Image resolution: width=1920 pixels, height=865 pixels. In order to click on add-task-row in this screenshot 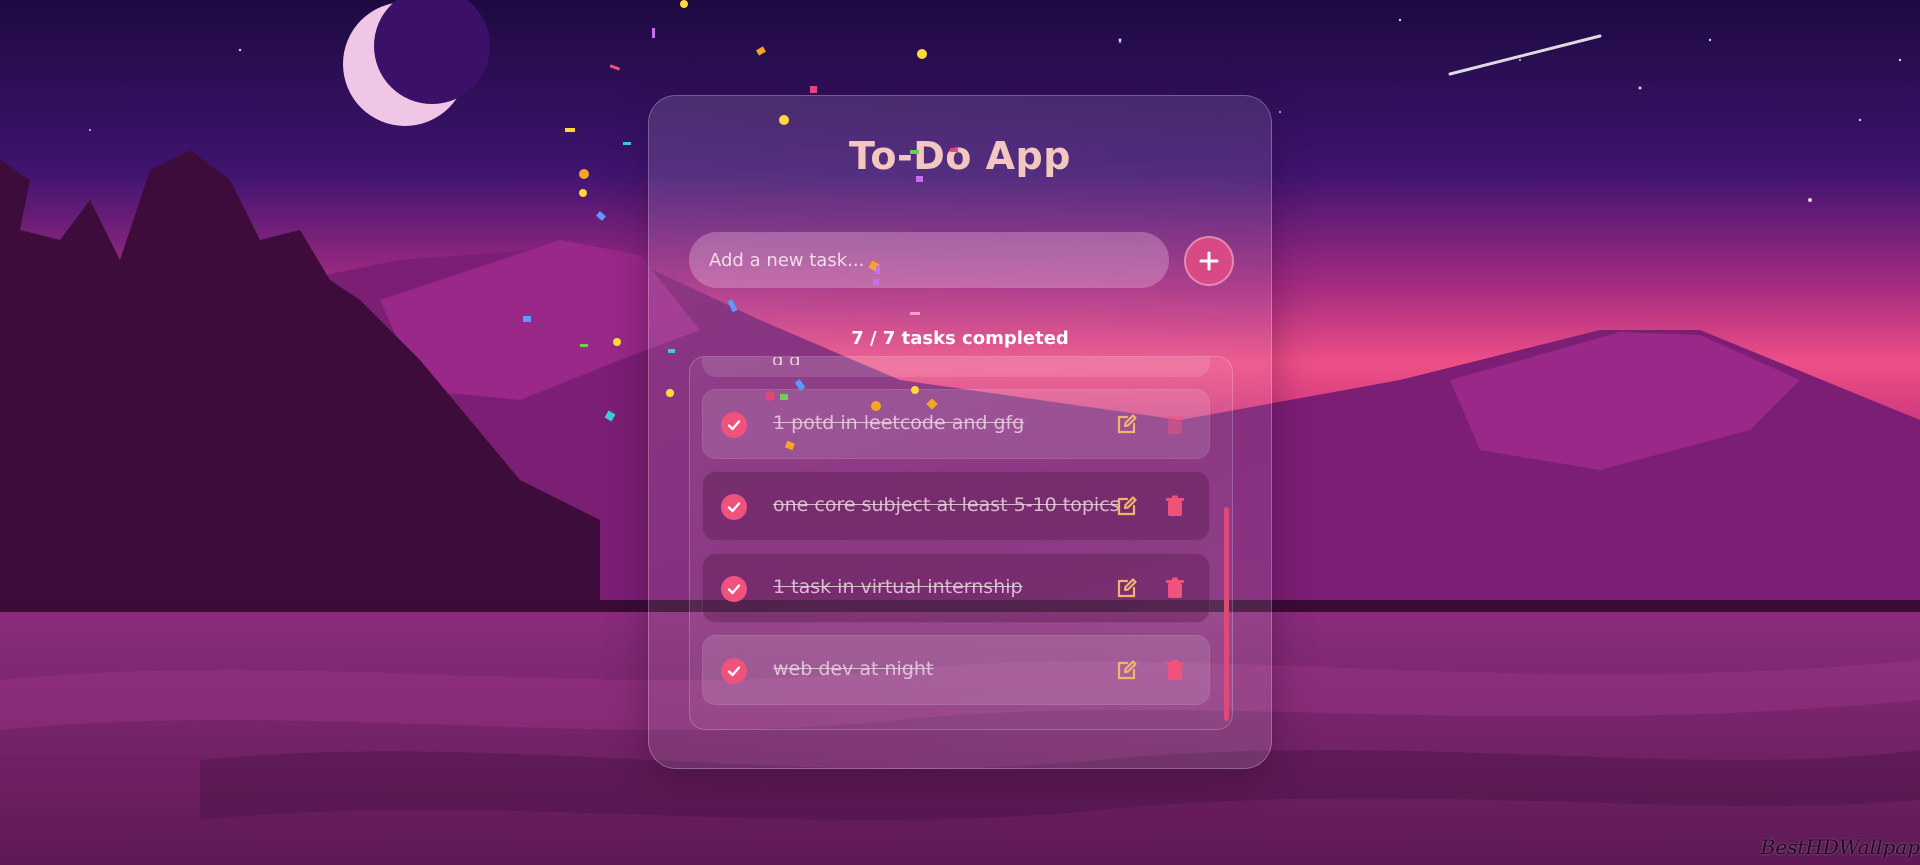, I will do `click(961, 261)`.